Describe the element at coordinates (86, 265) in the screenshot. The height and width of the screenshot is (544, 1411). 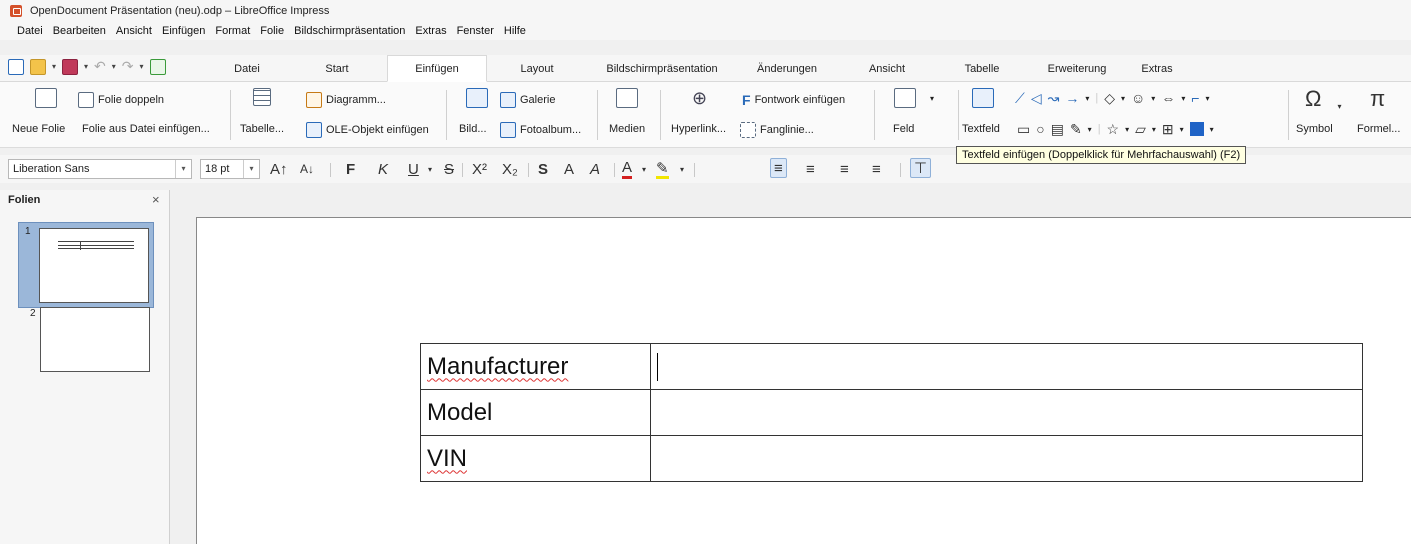
I see `slide-thumbnail-1: 1` at that location.